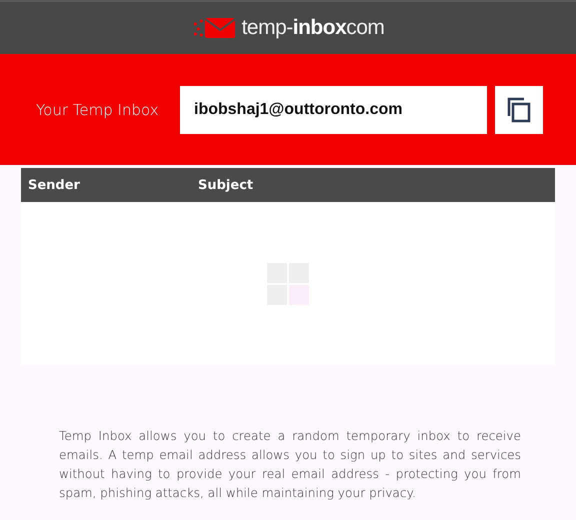  What do you see at coordinates (313, 28) in the screenshot?
I see `site-logo: temp-inboxcom` at bounding box center [313, 28].